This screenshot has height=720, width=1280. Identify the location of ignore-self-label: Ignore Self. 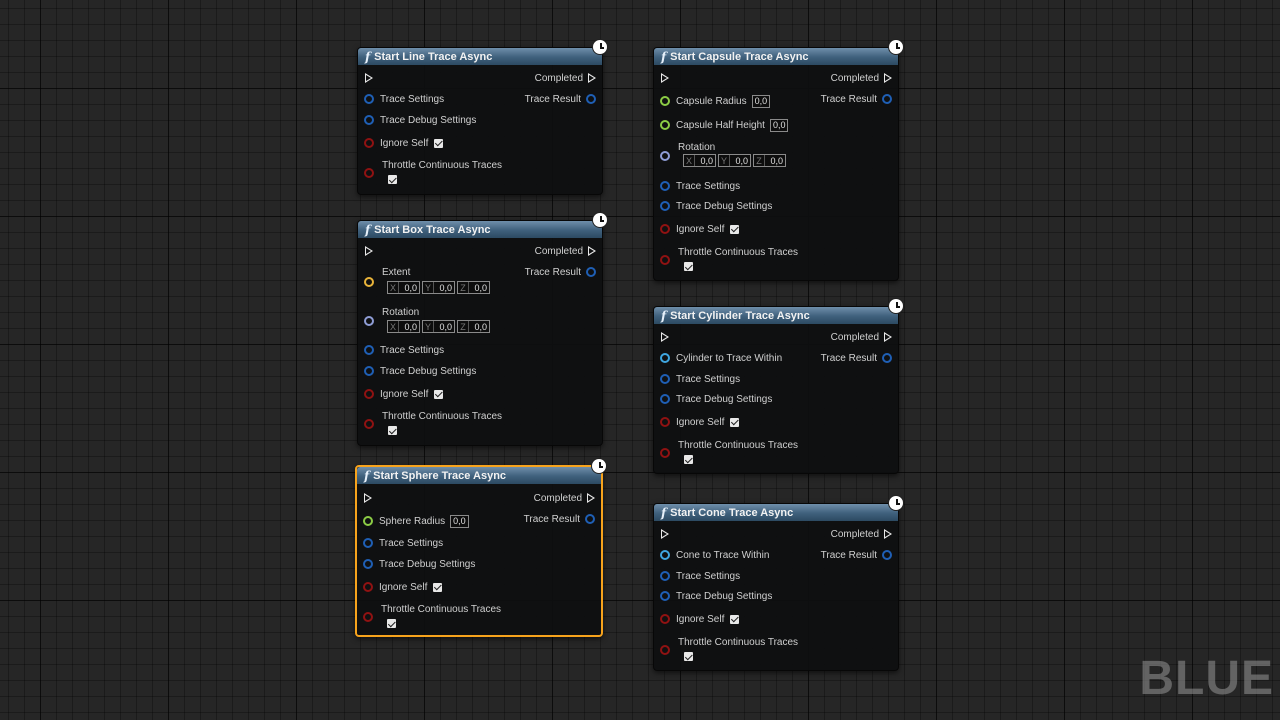
(700, 422).